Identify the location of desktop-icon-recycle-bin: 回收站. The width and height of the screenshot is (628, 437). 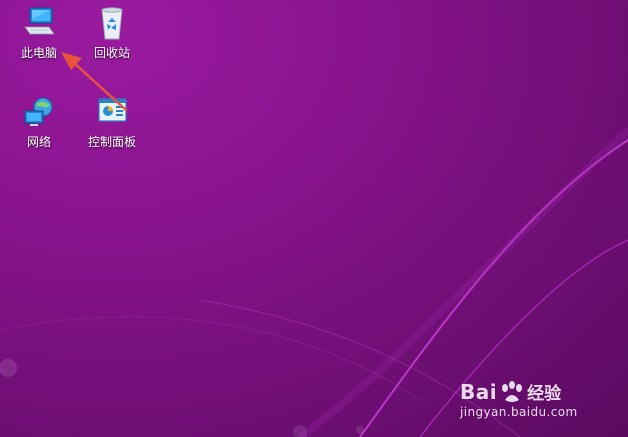
(112, 38).